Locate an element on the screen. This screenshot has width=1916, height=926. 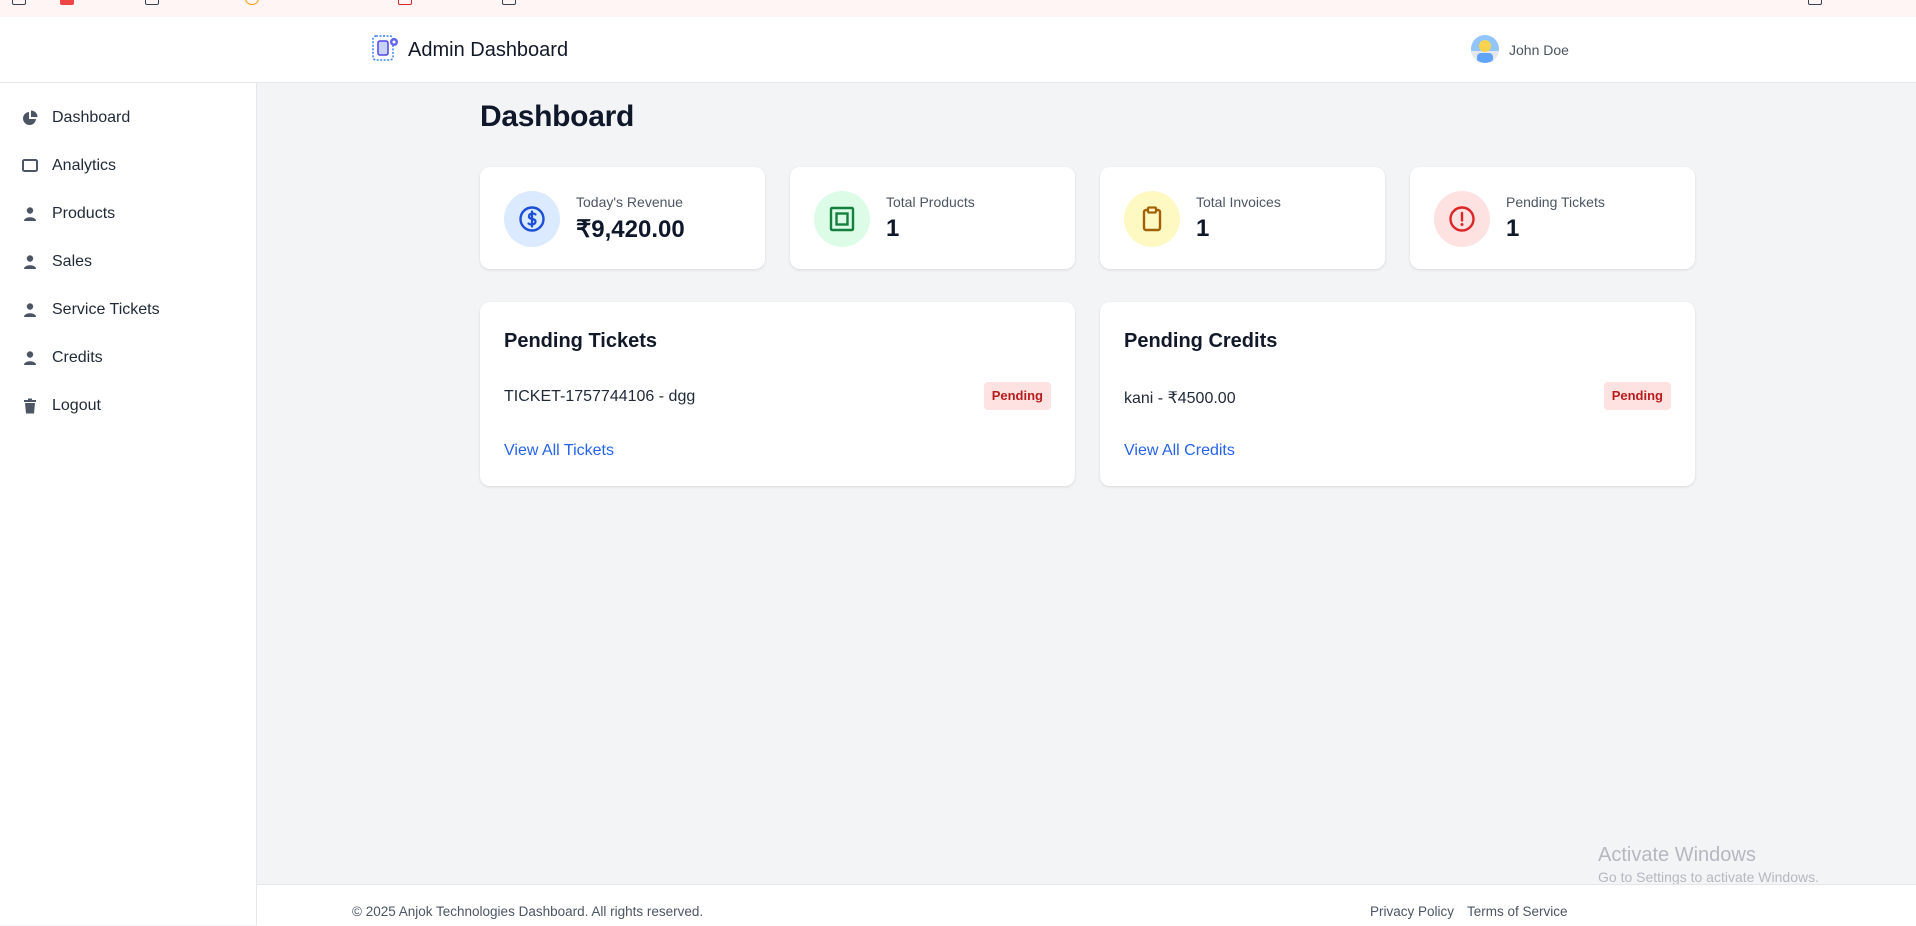
stat-card-products: Total Products 1 is located at coordinates (932, 218).